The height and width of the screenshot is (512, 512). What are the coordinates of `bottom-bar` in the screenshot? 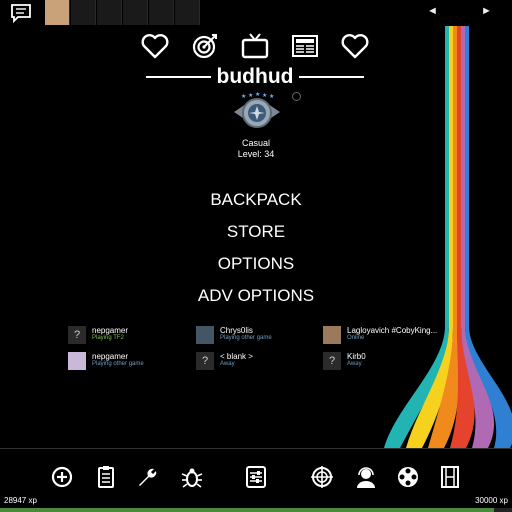 It's located at (256, 480).